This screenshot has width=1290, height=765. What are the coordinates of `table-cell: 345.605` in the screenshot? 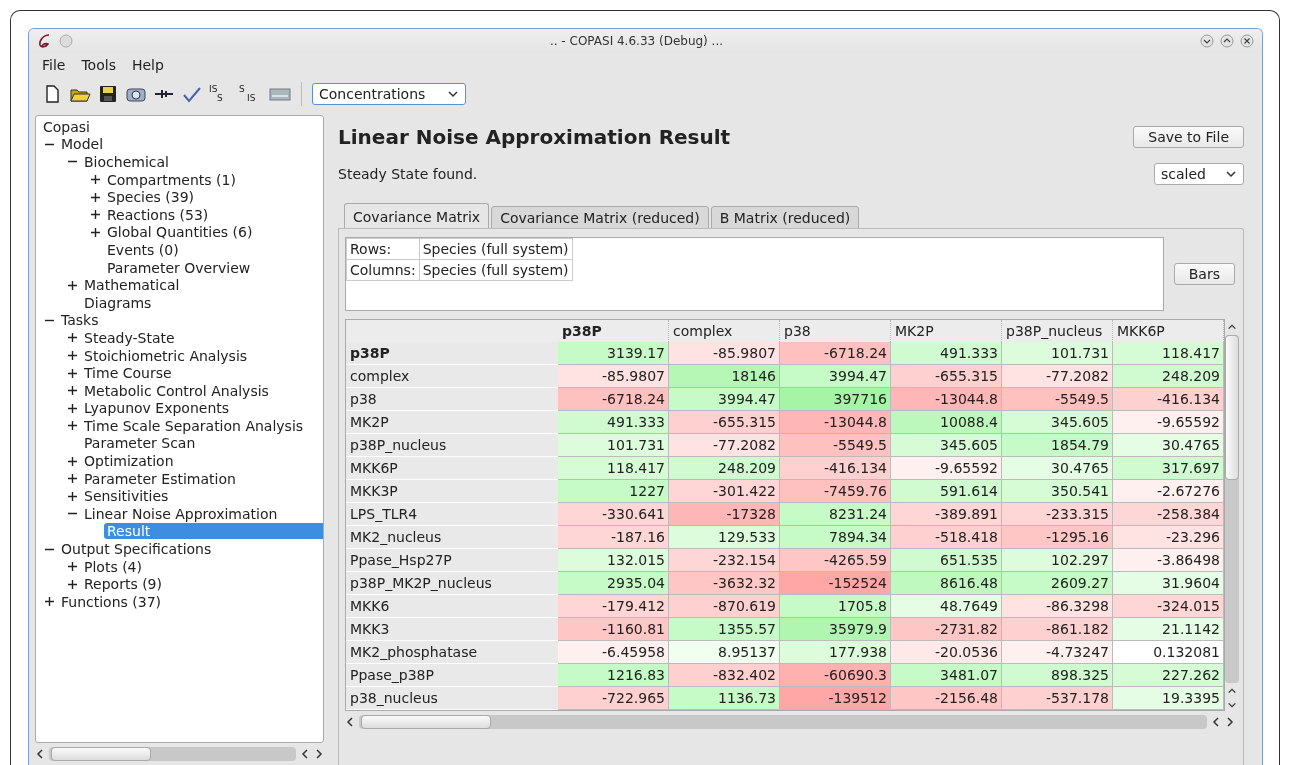 It's located at (946, 445).